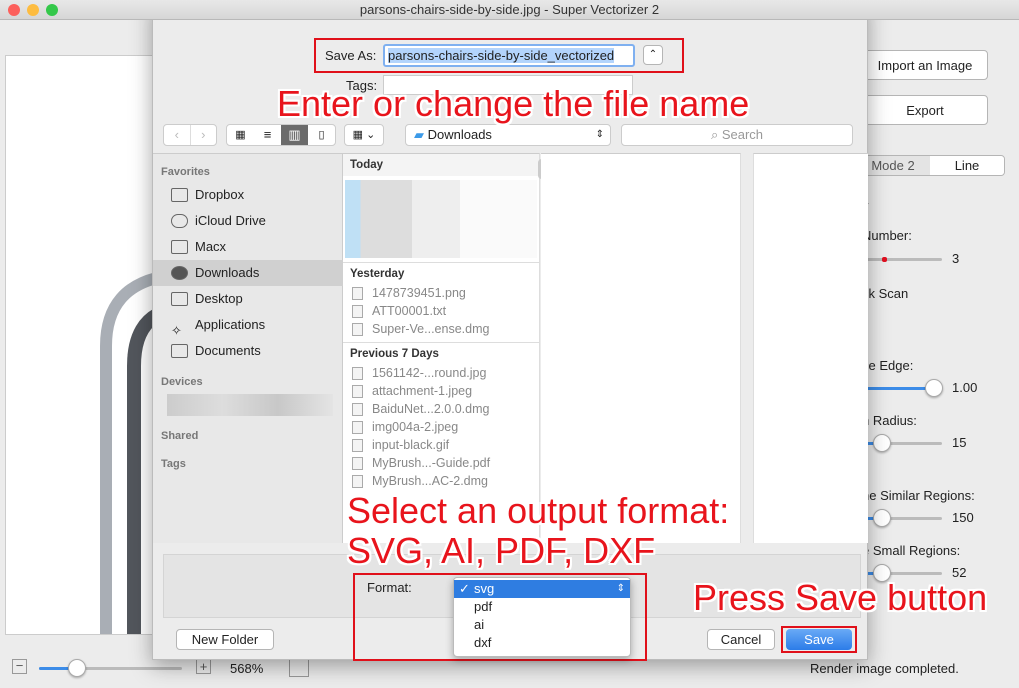 The width and height of the screenshot is (1019, 688). What do you see at coordinates (225, 639) in the screenshot?
I see `new-folder-button: New Folder` at bounding box center [225, 639].